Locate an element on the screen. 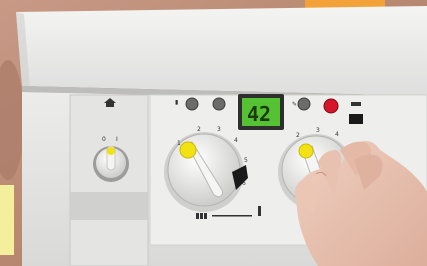  reset-button is located at coordinates (331, 106).